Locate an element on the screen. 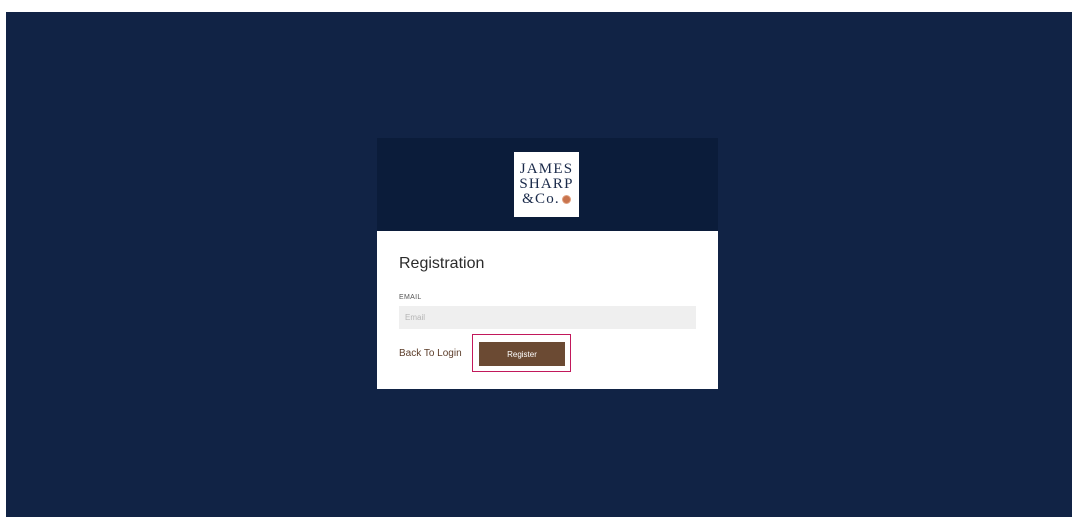  register-focus-highlight: Register is located at coordinates (521, 353).